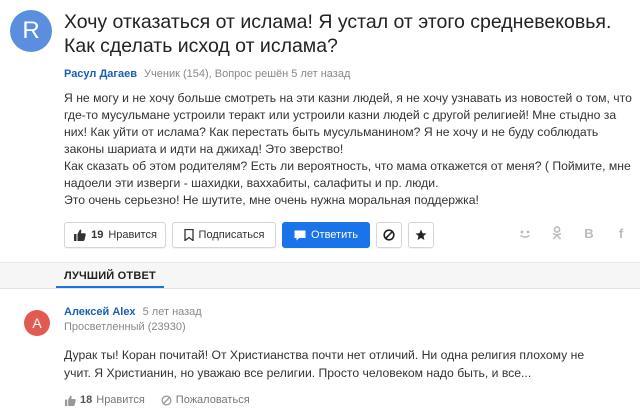 This screenshot has height=420, width=640. Describe the element at coordinates (97, 235) in the screenshot. I see `like-count: 19` at that location.